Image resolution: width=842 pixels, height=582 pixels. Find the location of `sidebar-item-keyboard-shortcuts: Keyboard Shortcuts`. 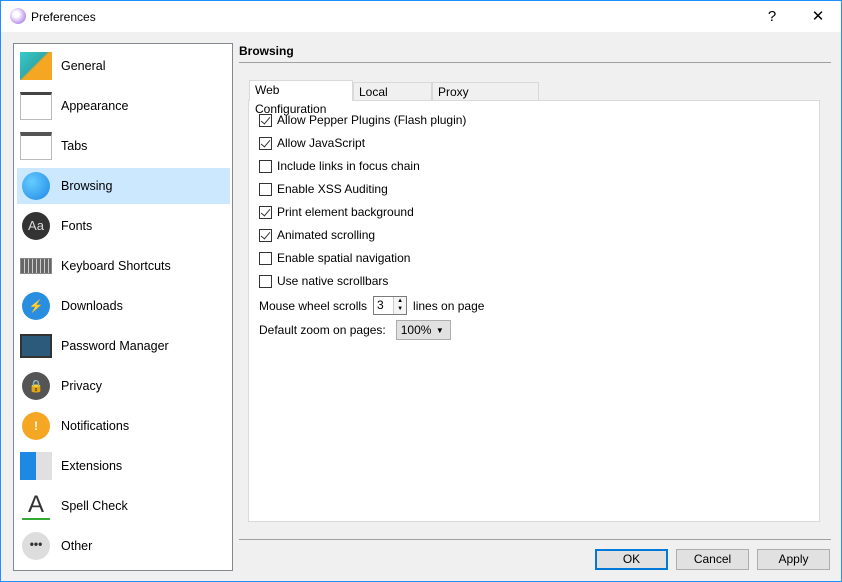

sidebar-item-keyboard-shortcuts: Keyboard Shortcuts is located at coordinates (123, 266).